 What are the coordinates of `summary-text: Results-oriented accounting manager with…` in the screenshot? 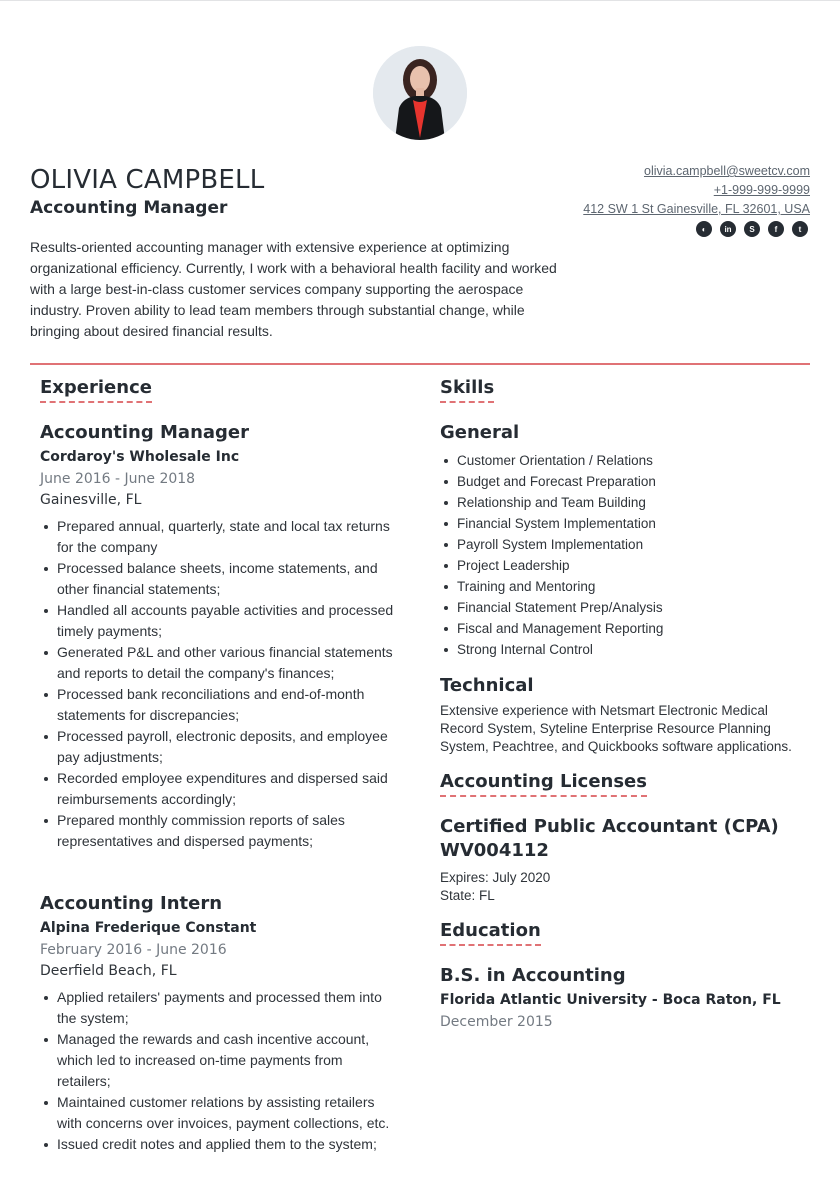 It's located at (293, 289).